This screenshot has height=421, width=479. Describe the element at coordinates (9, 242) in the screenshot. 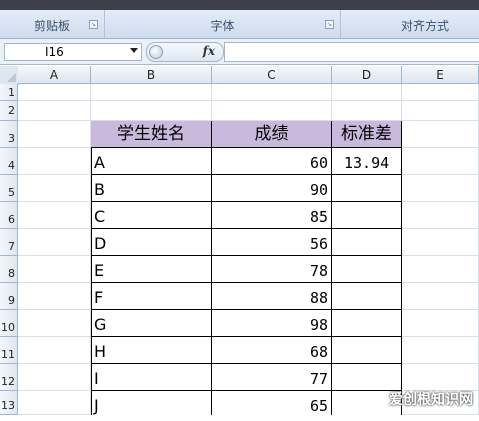

I see `row-header: 7` at that location.